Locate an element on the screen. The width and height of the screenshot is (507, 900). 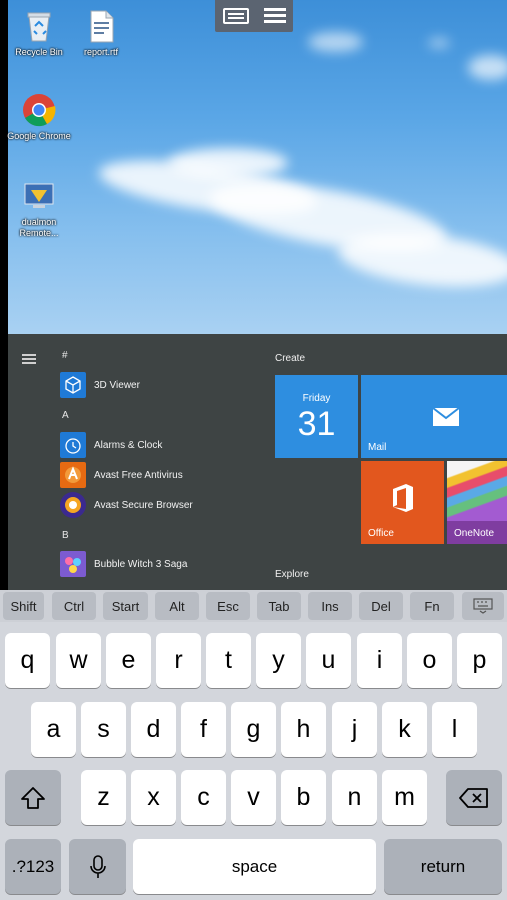
3d-viewer-icon is located at coordinates (73, 385).